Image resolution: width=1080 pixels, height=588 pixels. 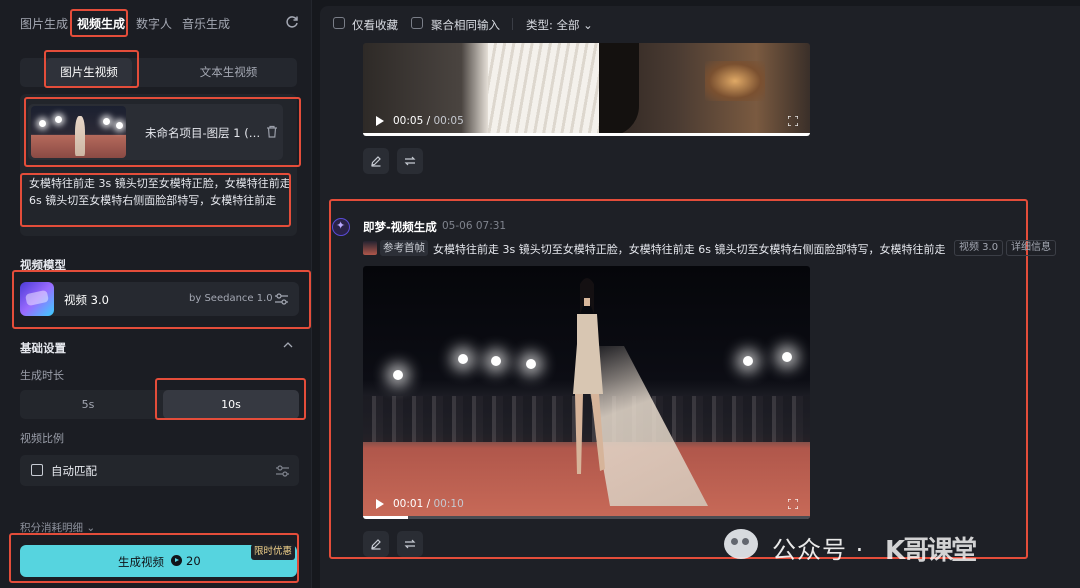 I want to click on duration-selector: 5s 10s, so click(x=159, y=404).